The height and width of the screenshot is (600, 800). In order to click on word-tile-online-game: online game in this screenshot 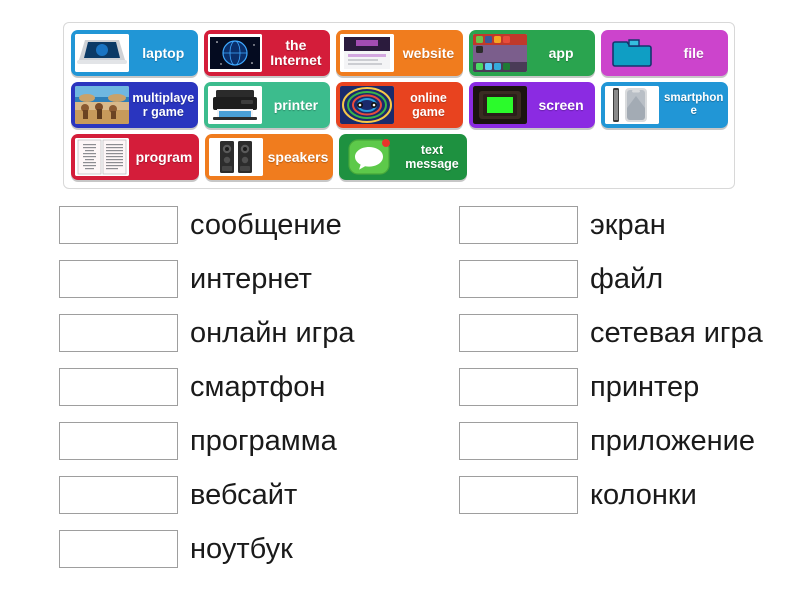, I will do `click(399, 105)`.